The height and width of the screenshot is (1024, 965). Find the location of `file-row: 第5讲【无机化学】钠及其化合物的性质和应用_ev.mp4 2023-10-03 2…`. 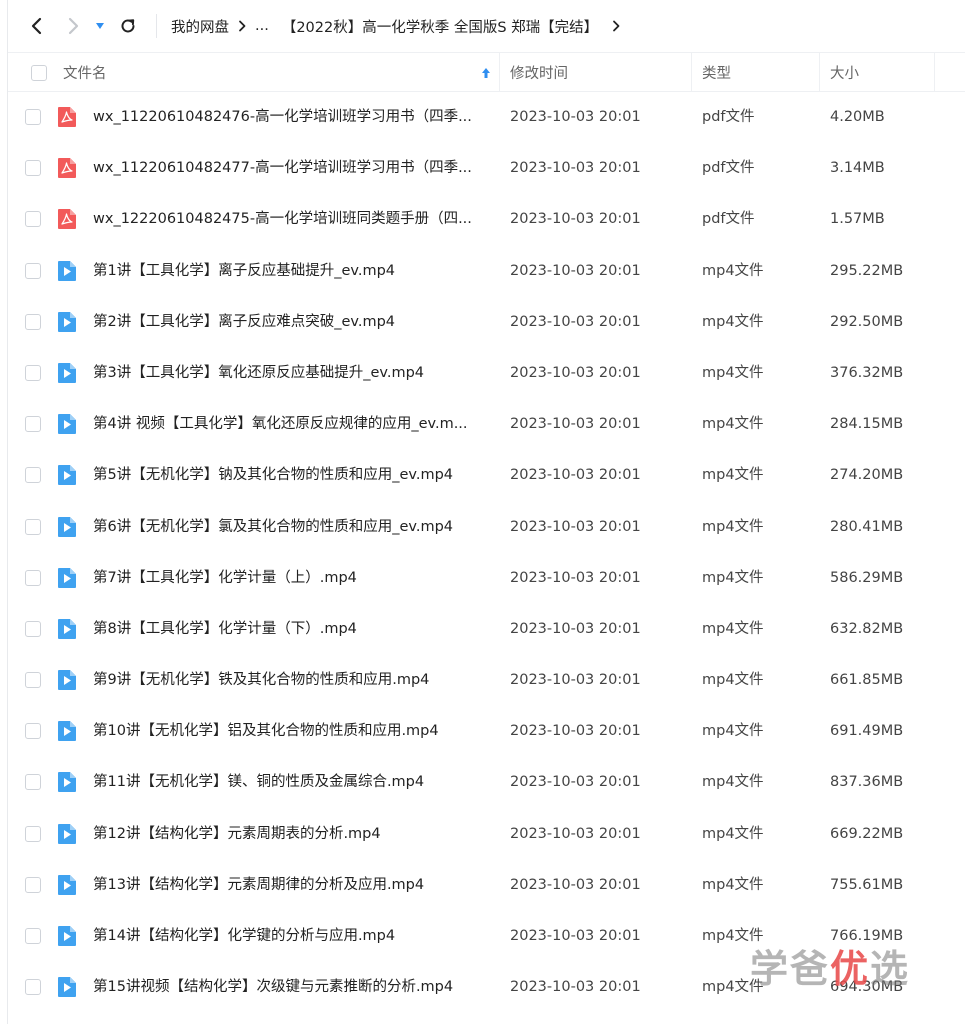

file-row: 第5讲【无机化学】钠及其化合物的性质和应用_ev.mp4 2023-10-03 2… is located at coordinates (486, 475).